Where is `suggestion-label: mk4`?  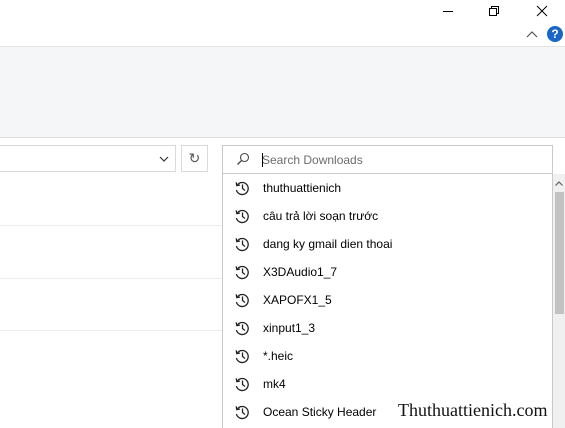
suggestion-label: mk4 is located at coordinates (274, 384).